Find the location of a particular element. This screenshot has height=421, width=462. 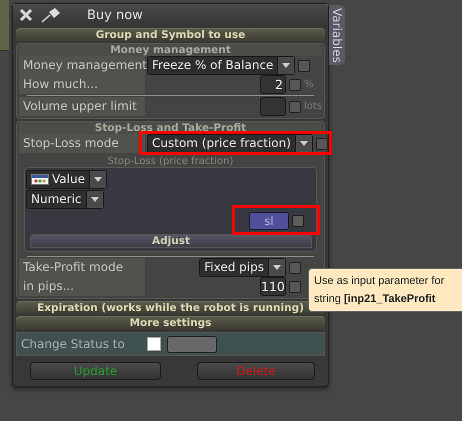

field-label: Take-Profit mode is located at coordinates (82, 267).